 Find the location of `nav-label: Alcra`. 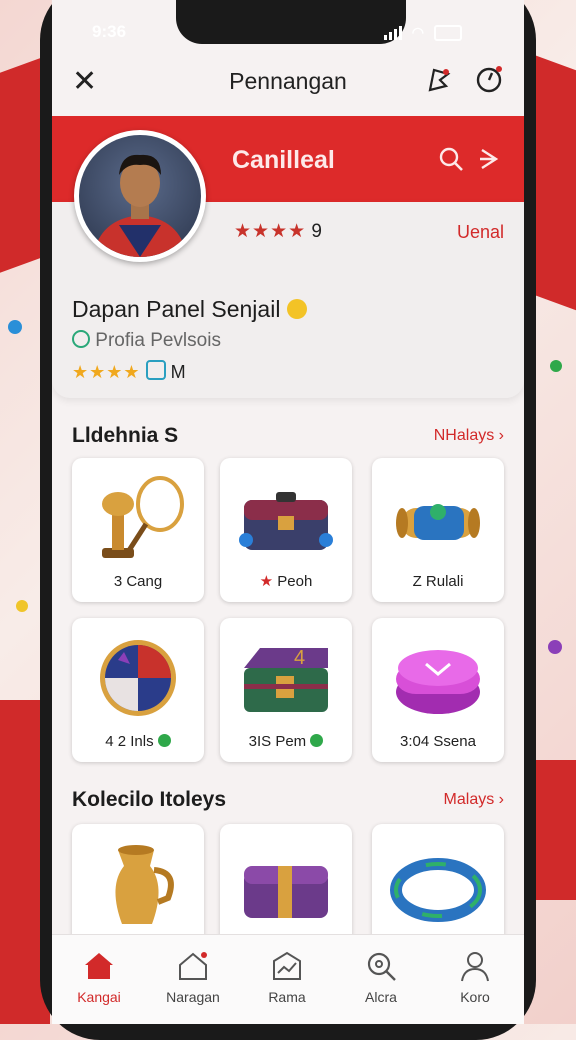

nav-label: Alcra is located at coordinates (381, 997).